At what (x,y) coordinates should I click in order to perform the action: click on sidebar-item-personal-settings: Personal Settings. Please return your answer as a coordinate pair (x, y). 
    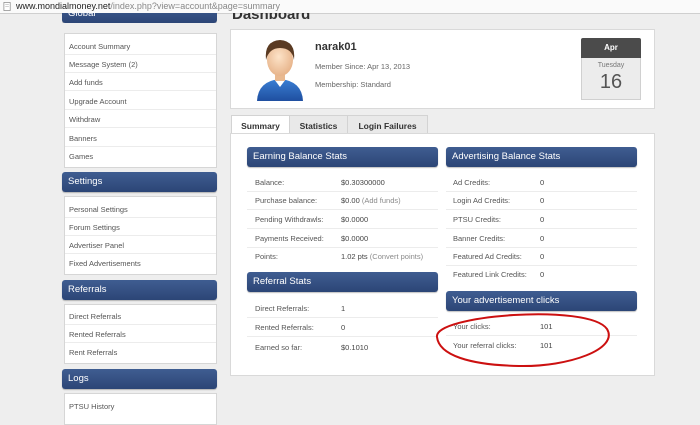
    Looking at the image, I should click on (98, 209).